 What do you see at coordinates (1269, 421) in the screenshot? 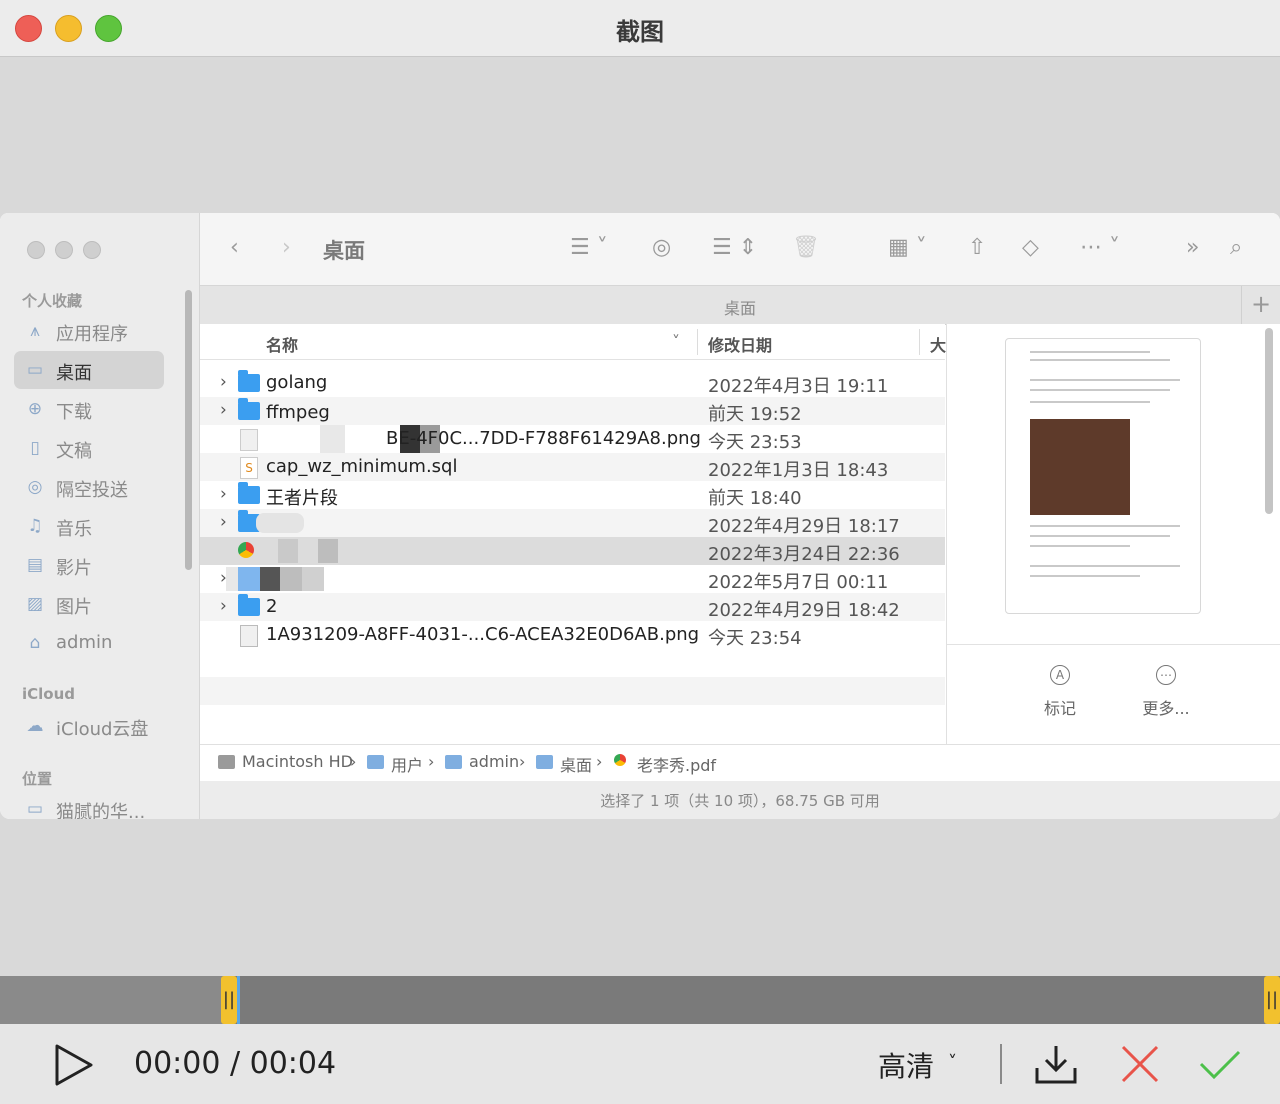
I see `preview-scrollbar` at bounding box center [1269, 421].